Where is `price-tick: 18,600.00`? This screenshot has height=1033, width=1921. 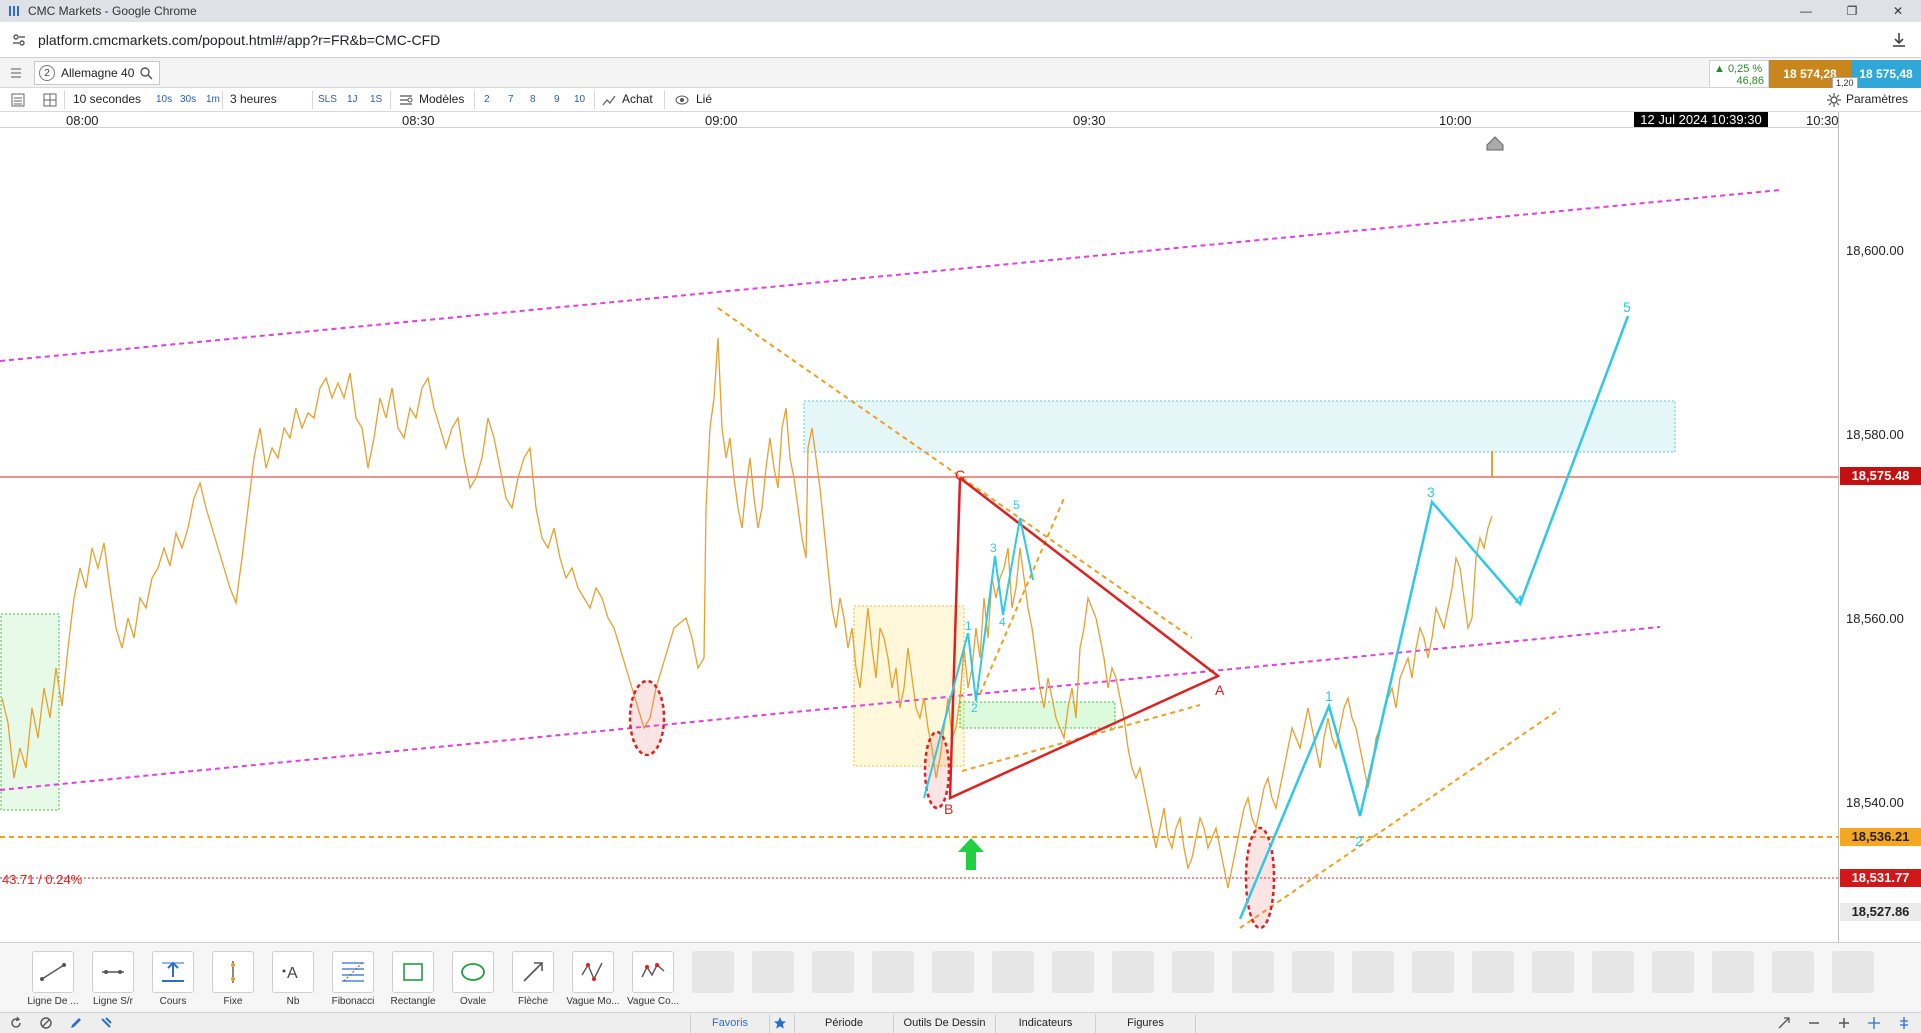 price-tick: 18,600.00 is located at coordinates (1875, 250).